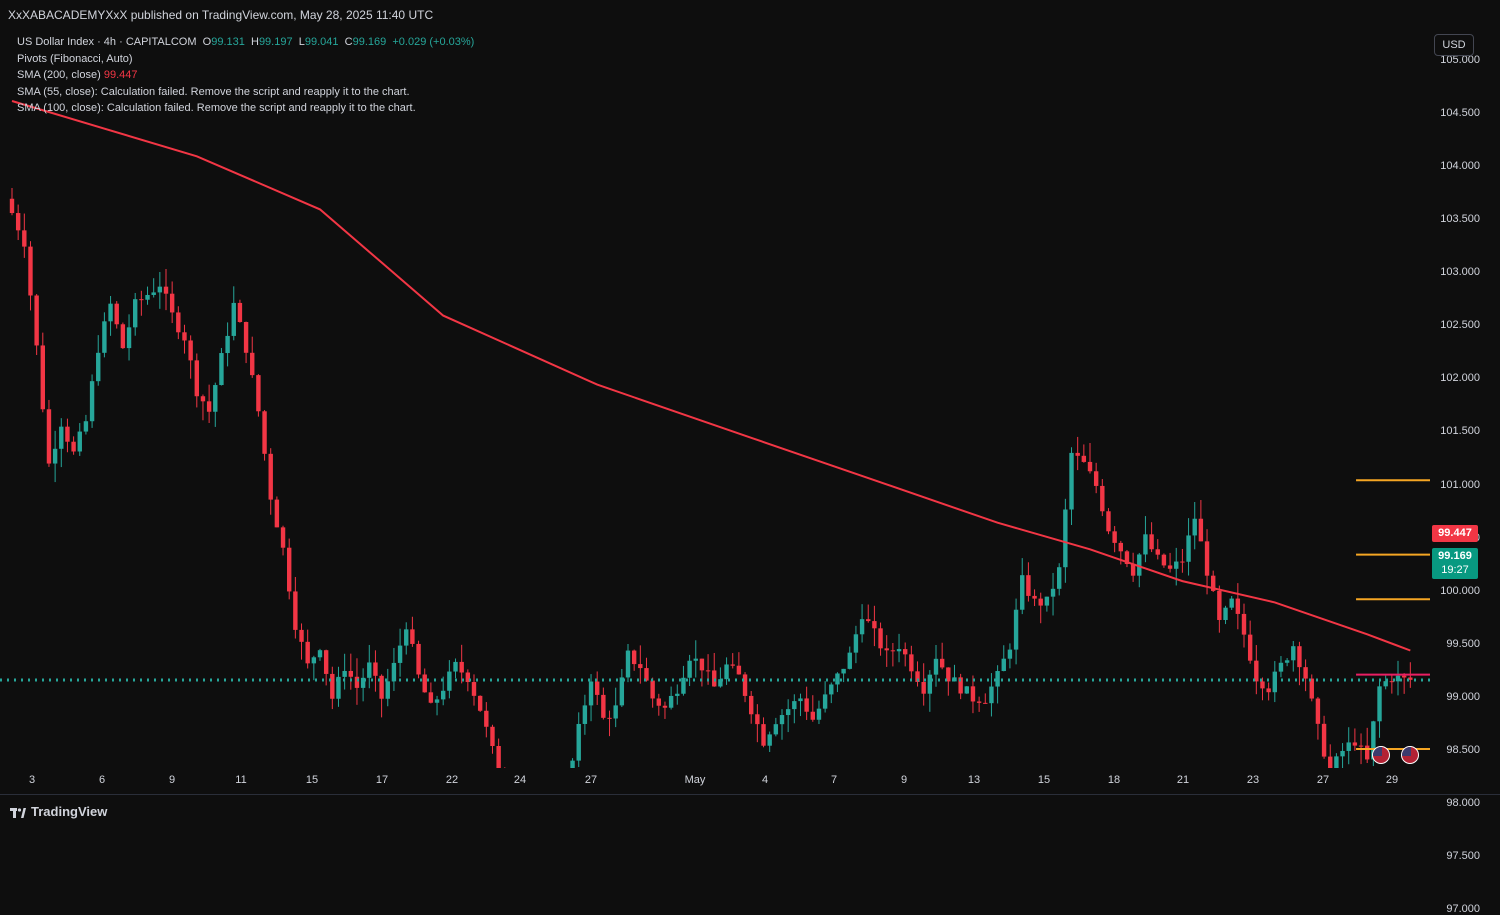 The width and height of the screenshot is (1500, 915). I want to click on legend-sma200: SMA (200, close) 99.447, so click(245, 75).